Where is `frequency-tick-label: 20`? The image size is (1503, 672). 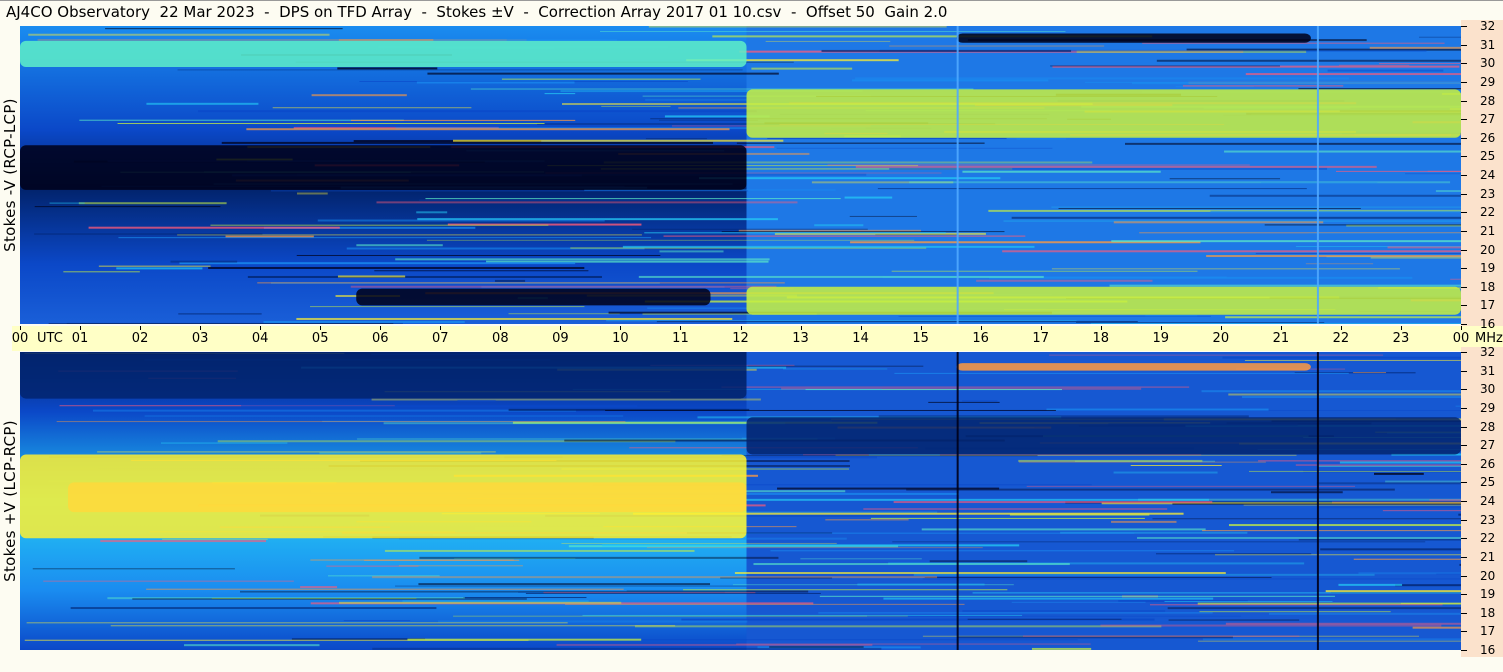
frequency-tick-label: 20 is located at coordinates (1488, 575).